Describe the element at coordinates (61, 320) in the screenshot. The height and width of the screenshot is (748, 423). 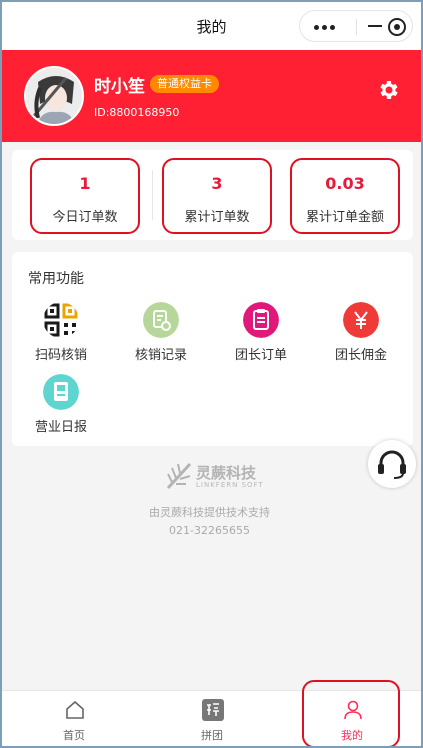
I see `qr-scan-icon` at that location.